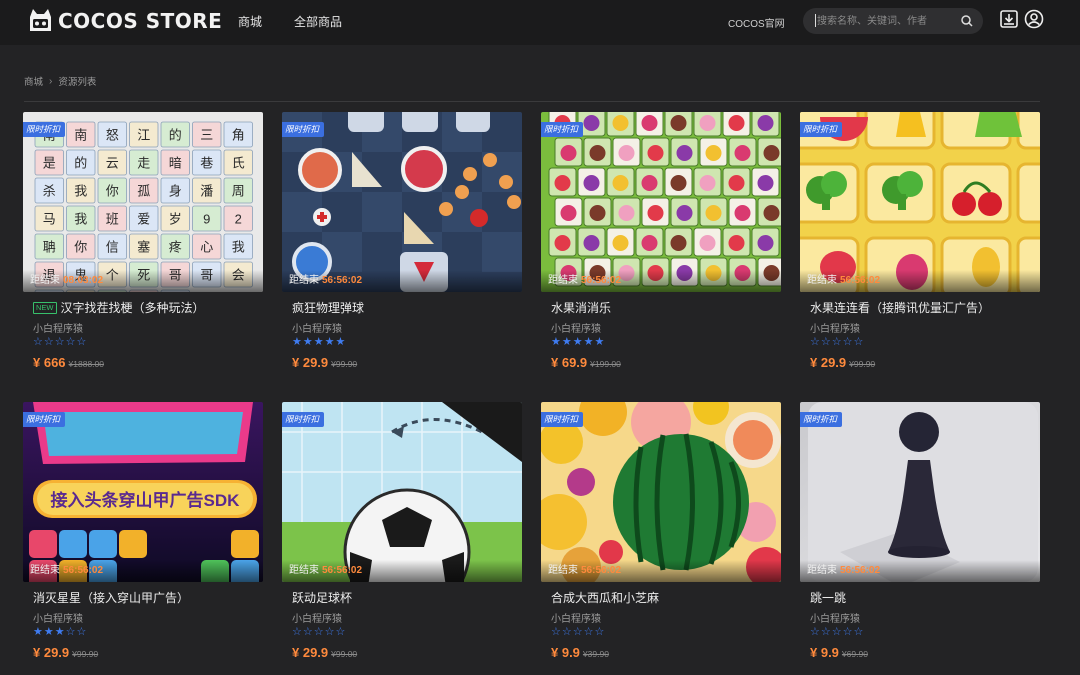 The image size is (1080, 675). What do you see at coordinates (80, 191) in the screenshot?
I see `hanzi-character: 我` at bounding box center [80, 191].